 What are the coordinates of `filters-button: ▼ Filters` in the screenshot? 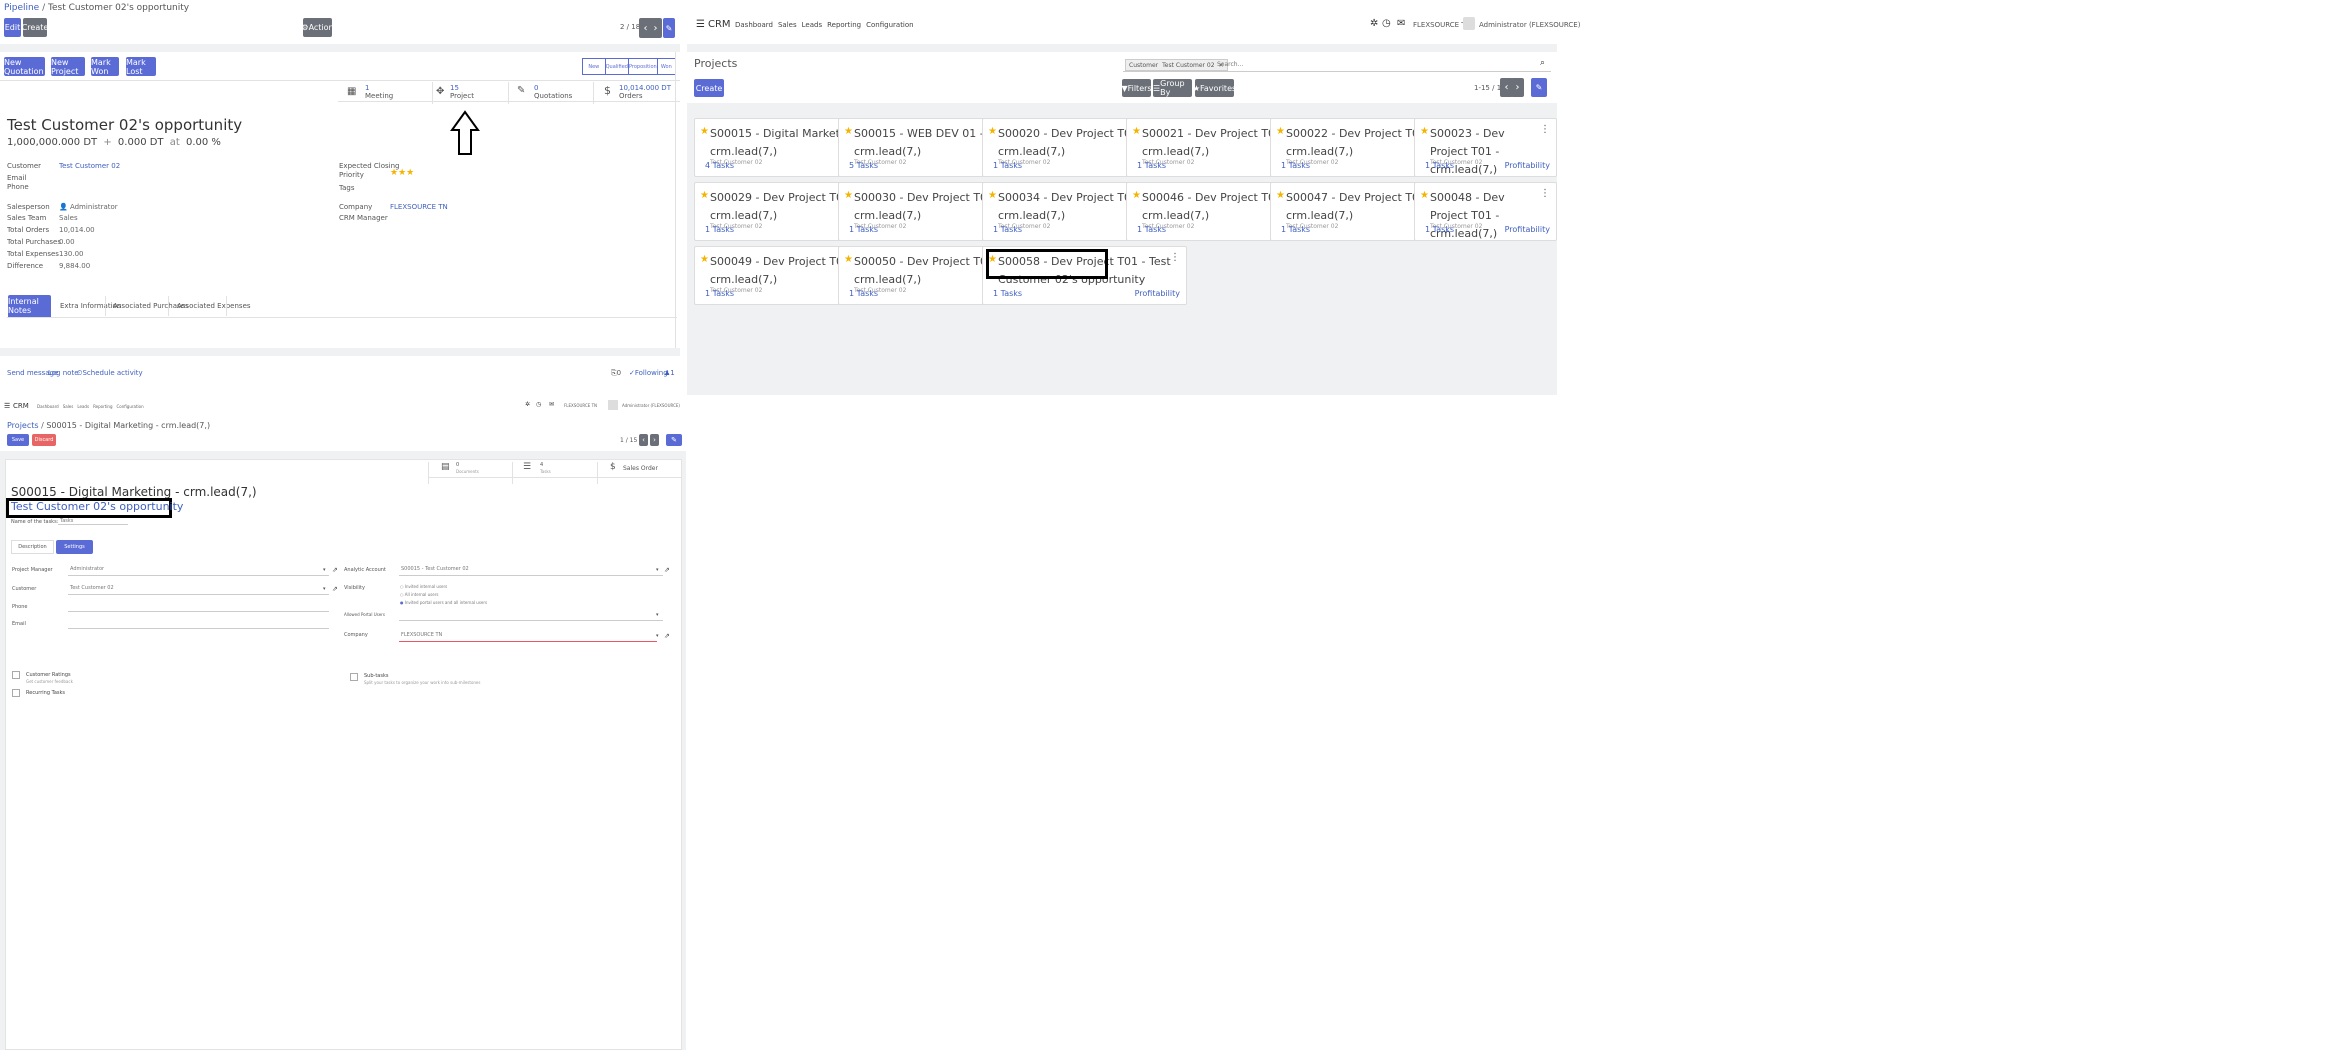 It's located at (1136, 88).